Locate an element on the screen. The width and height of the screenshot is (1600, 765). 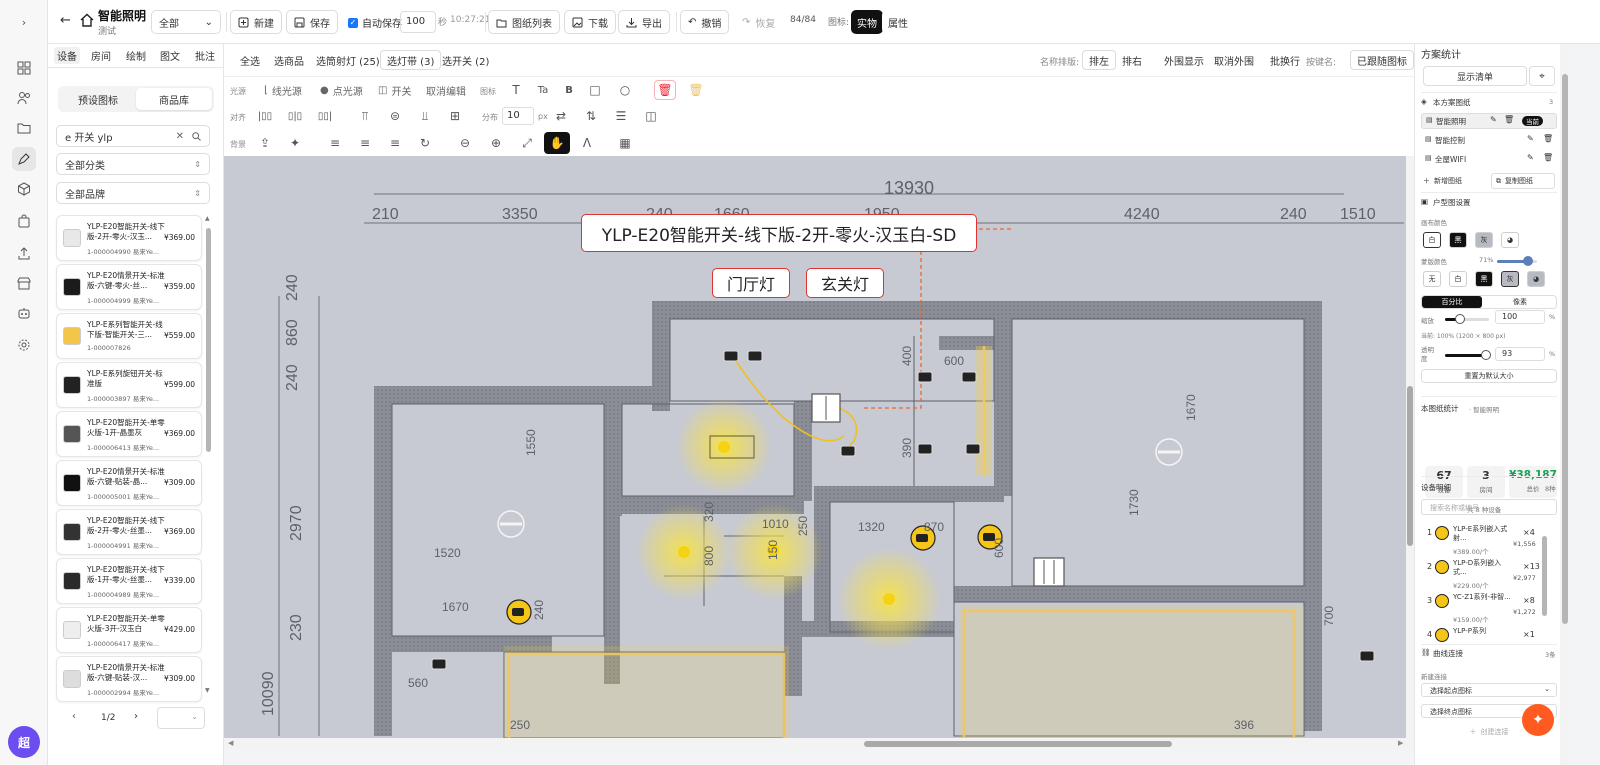
zoom-out-icon: ⊖ is located at coordinates (465, 143).